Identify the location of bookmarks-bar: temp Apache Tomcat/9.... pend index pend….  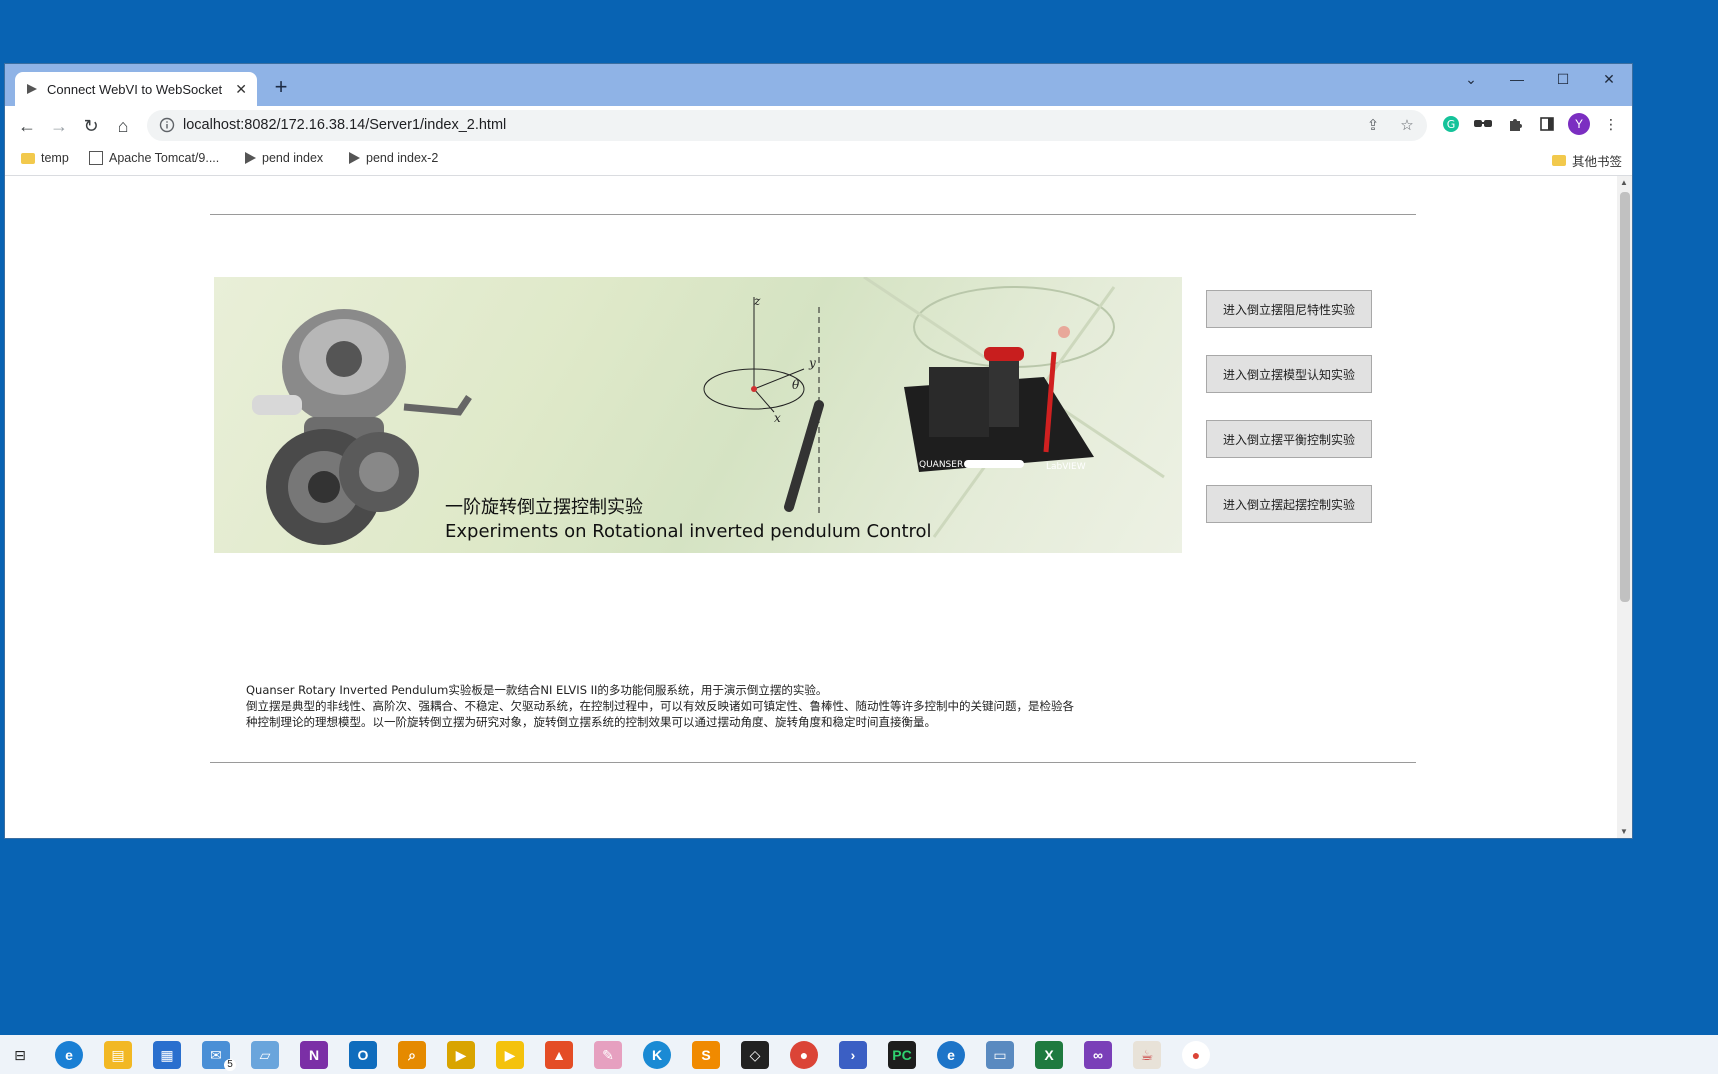
(818, 160).